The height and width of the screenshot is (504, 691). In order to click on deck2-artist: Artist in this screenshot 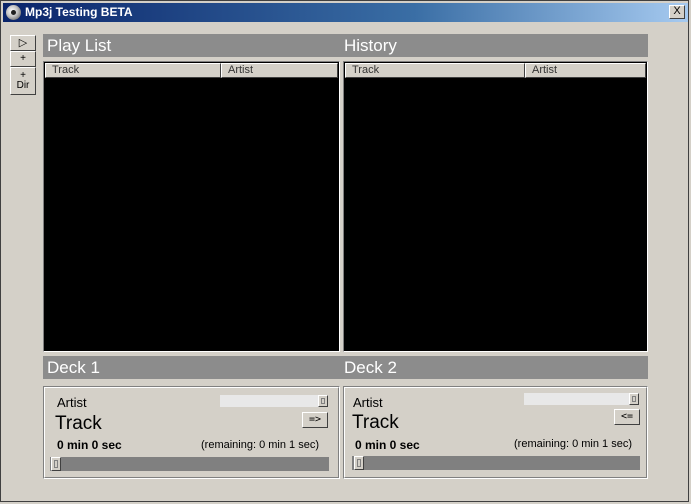, I will do `click(368, 402)`.